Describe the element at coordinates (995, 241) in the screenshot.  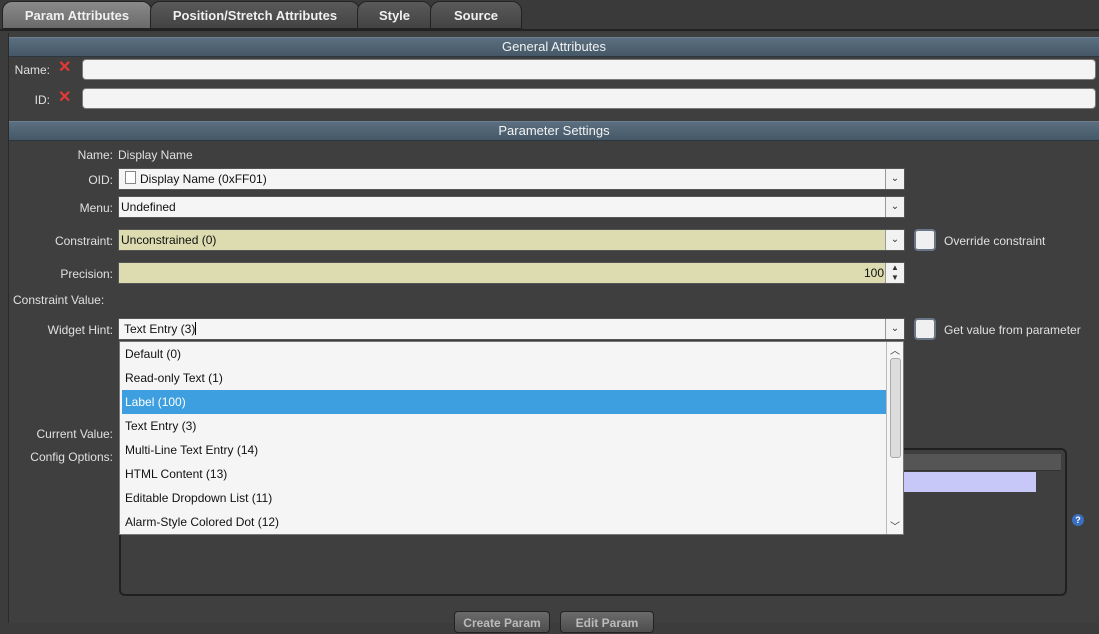
I see `override-constraint-label: Override constraint` at that location.